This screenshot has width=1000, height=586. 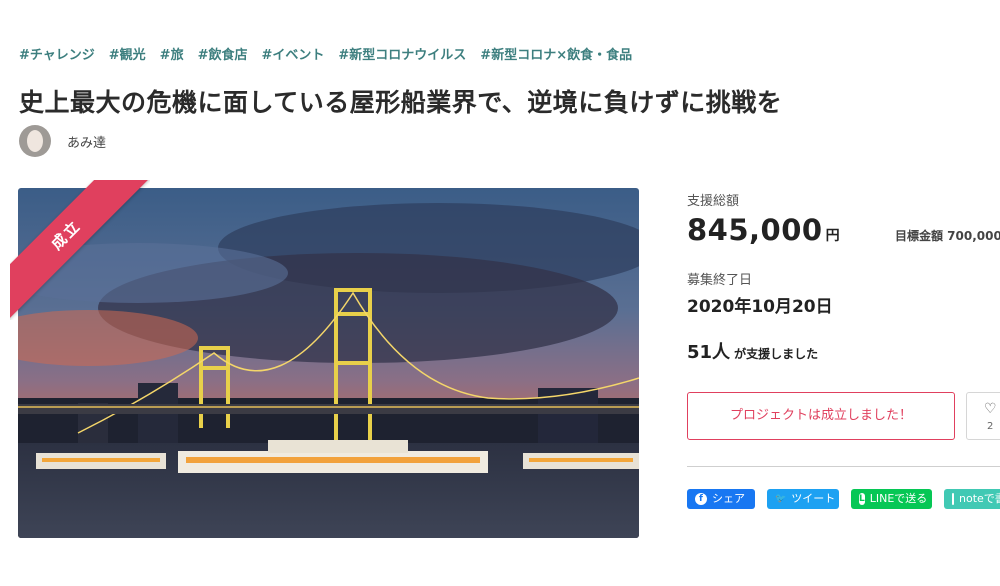 I want to click on author-name: あみ達, so click(x=87, y=143).